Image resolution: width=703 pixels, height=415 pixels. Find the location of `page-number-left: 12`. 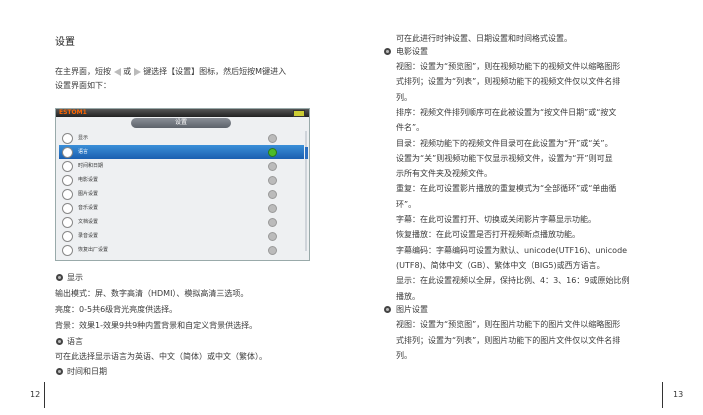

page-number-left: 12 is located at coordinates (35, 394).